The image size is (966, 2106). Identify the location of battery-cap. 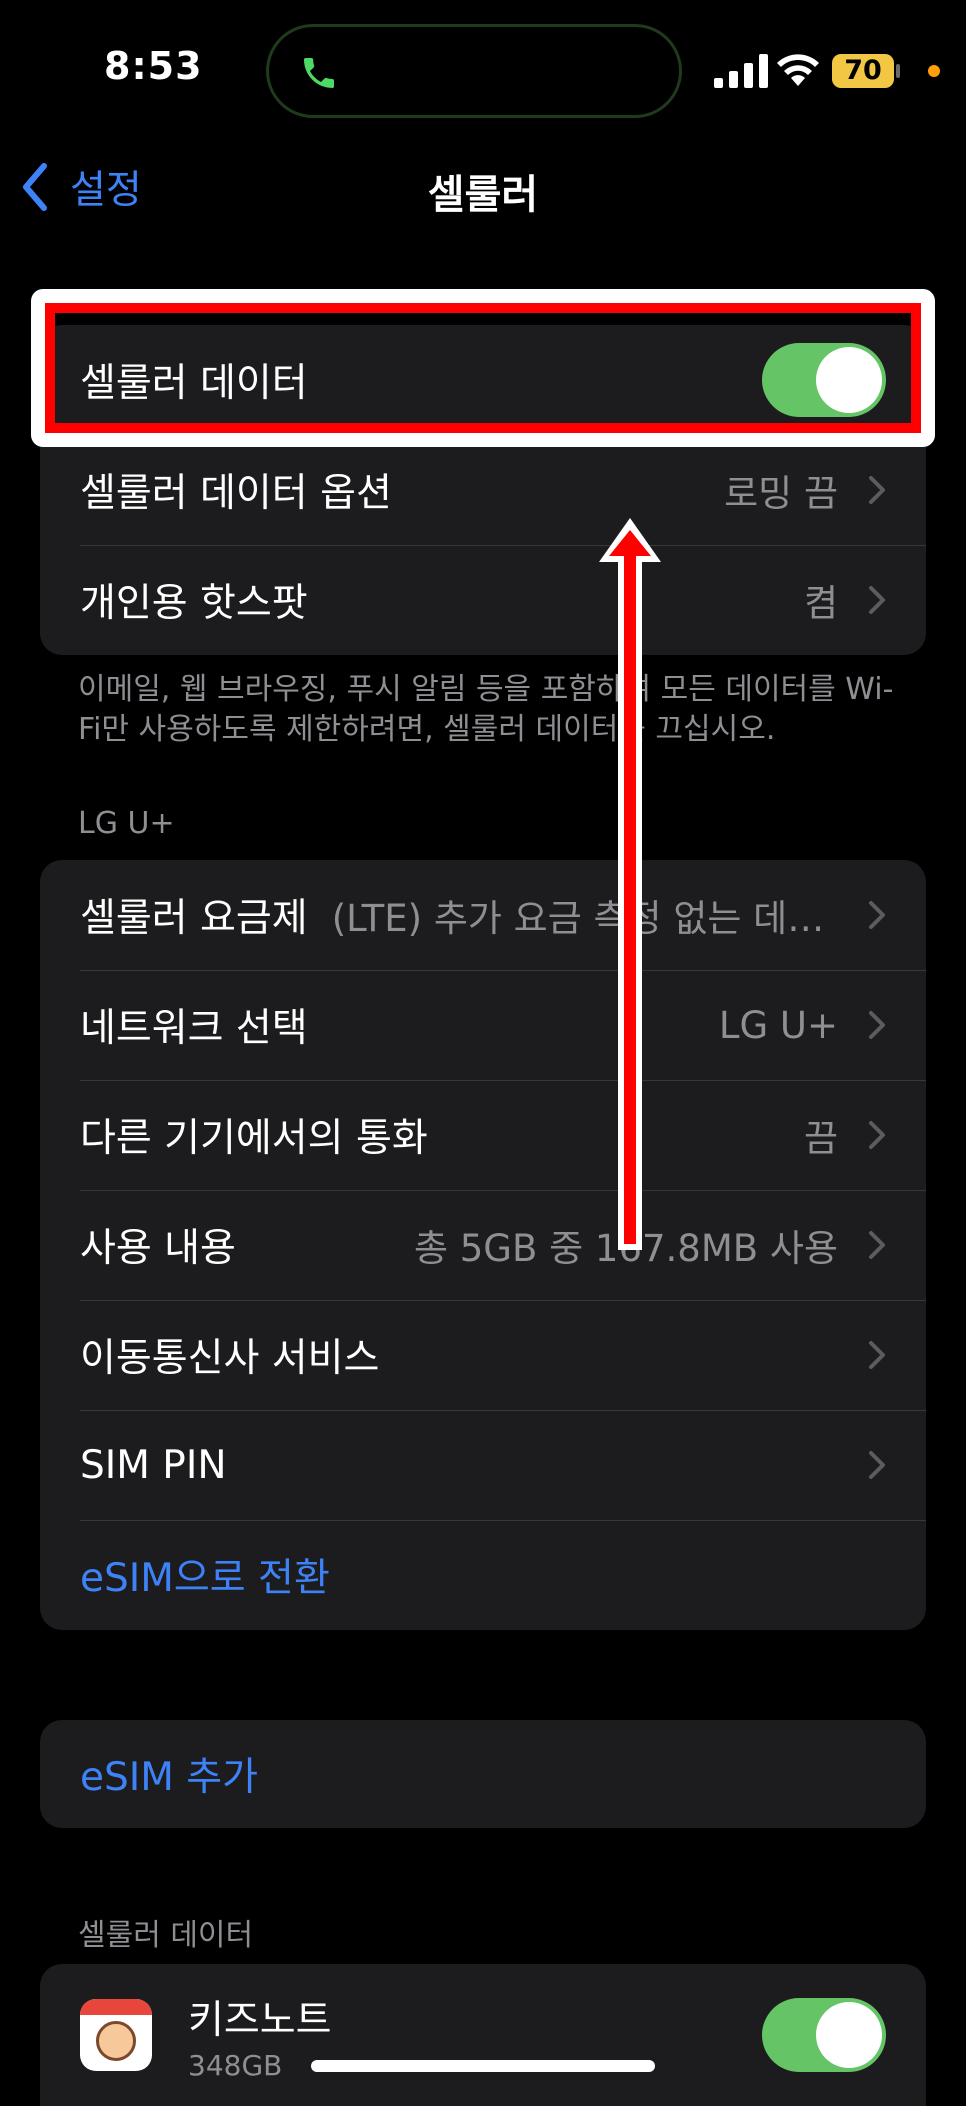
(898, 71).